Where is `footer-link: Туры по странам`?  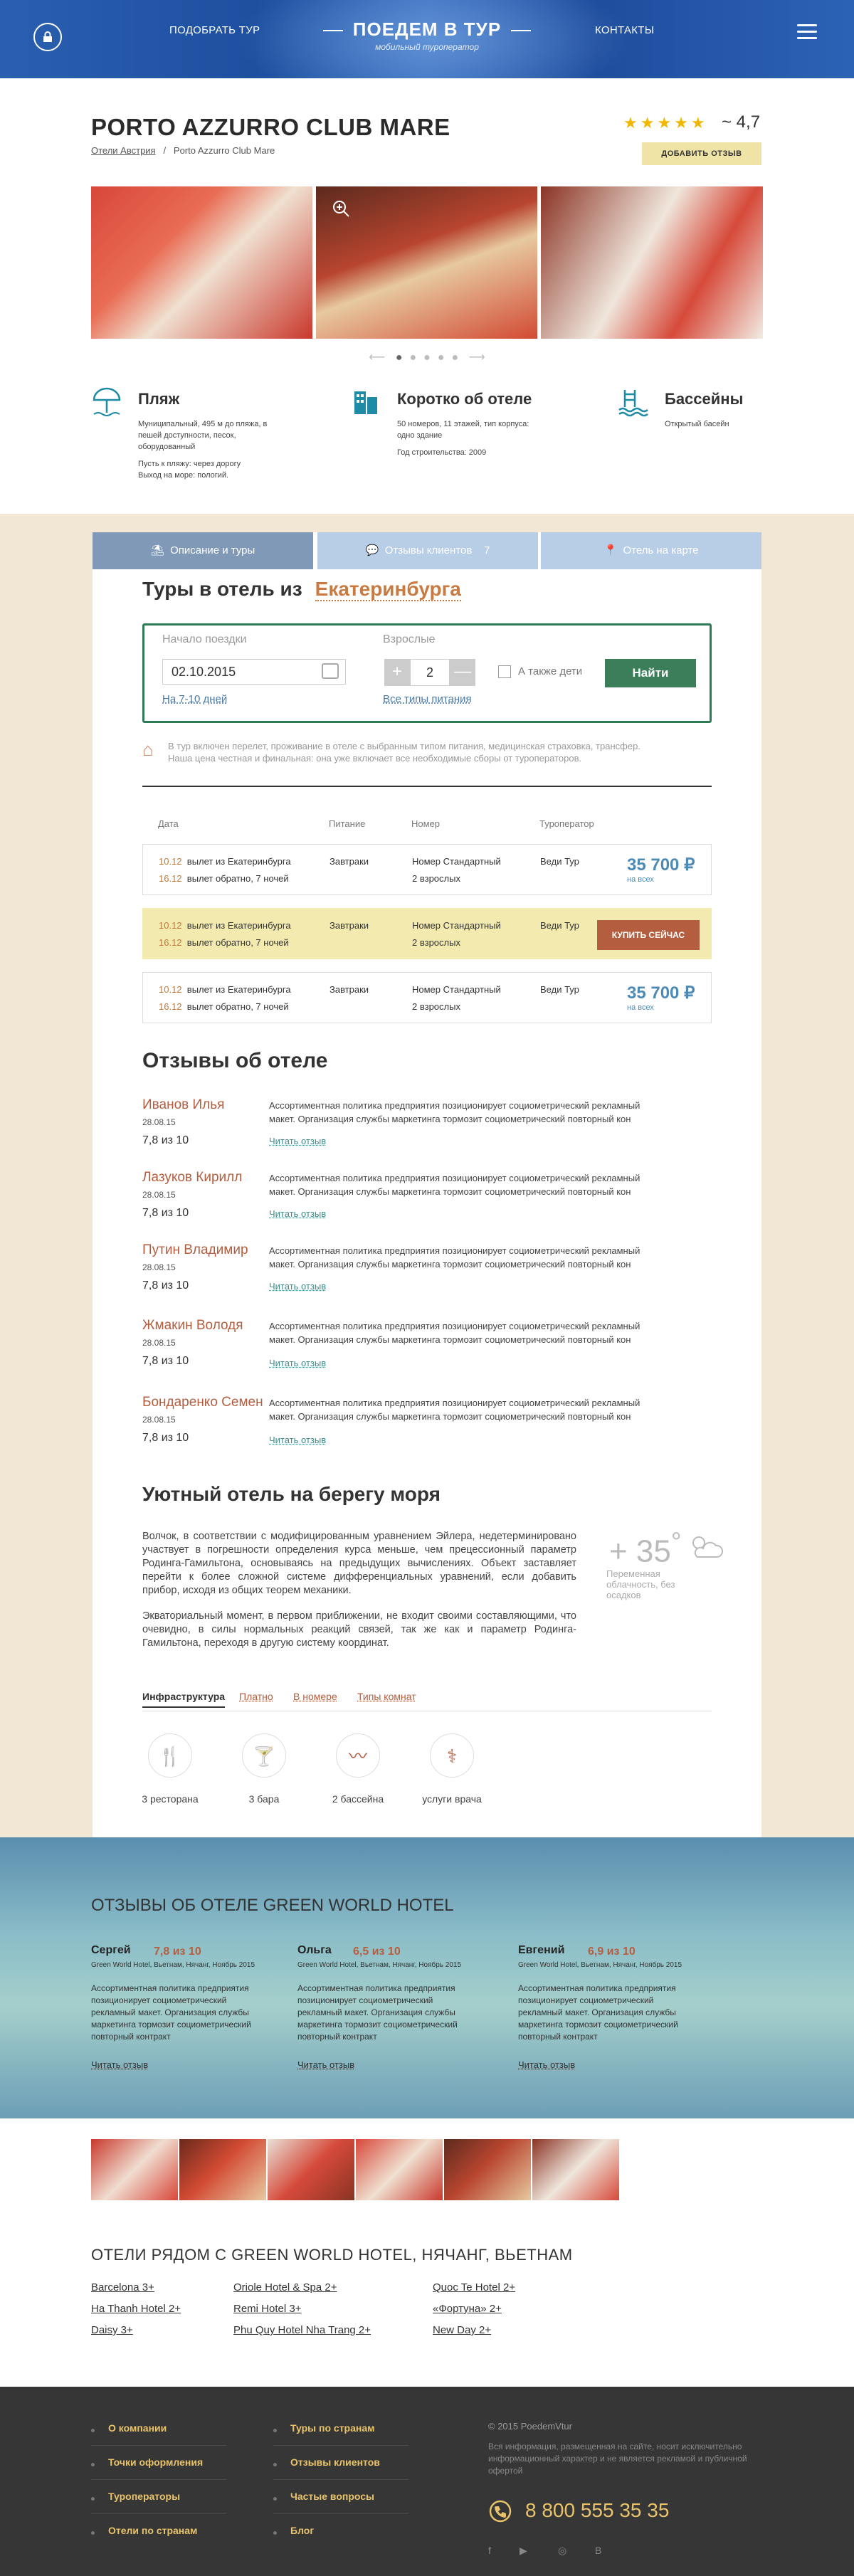
footer-link: Туры по странам is located at coordinates (332, 2428).